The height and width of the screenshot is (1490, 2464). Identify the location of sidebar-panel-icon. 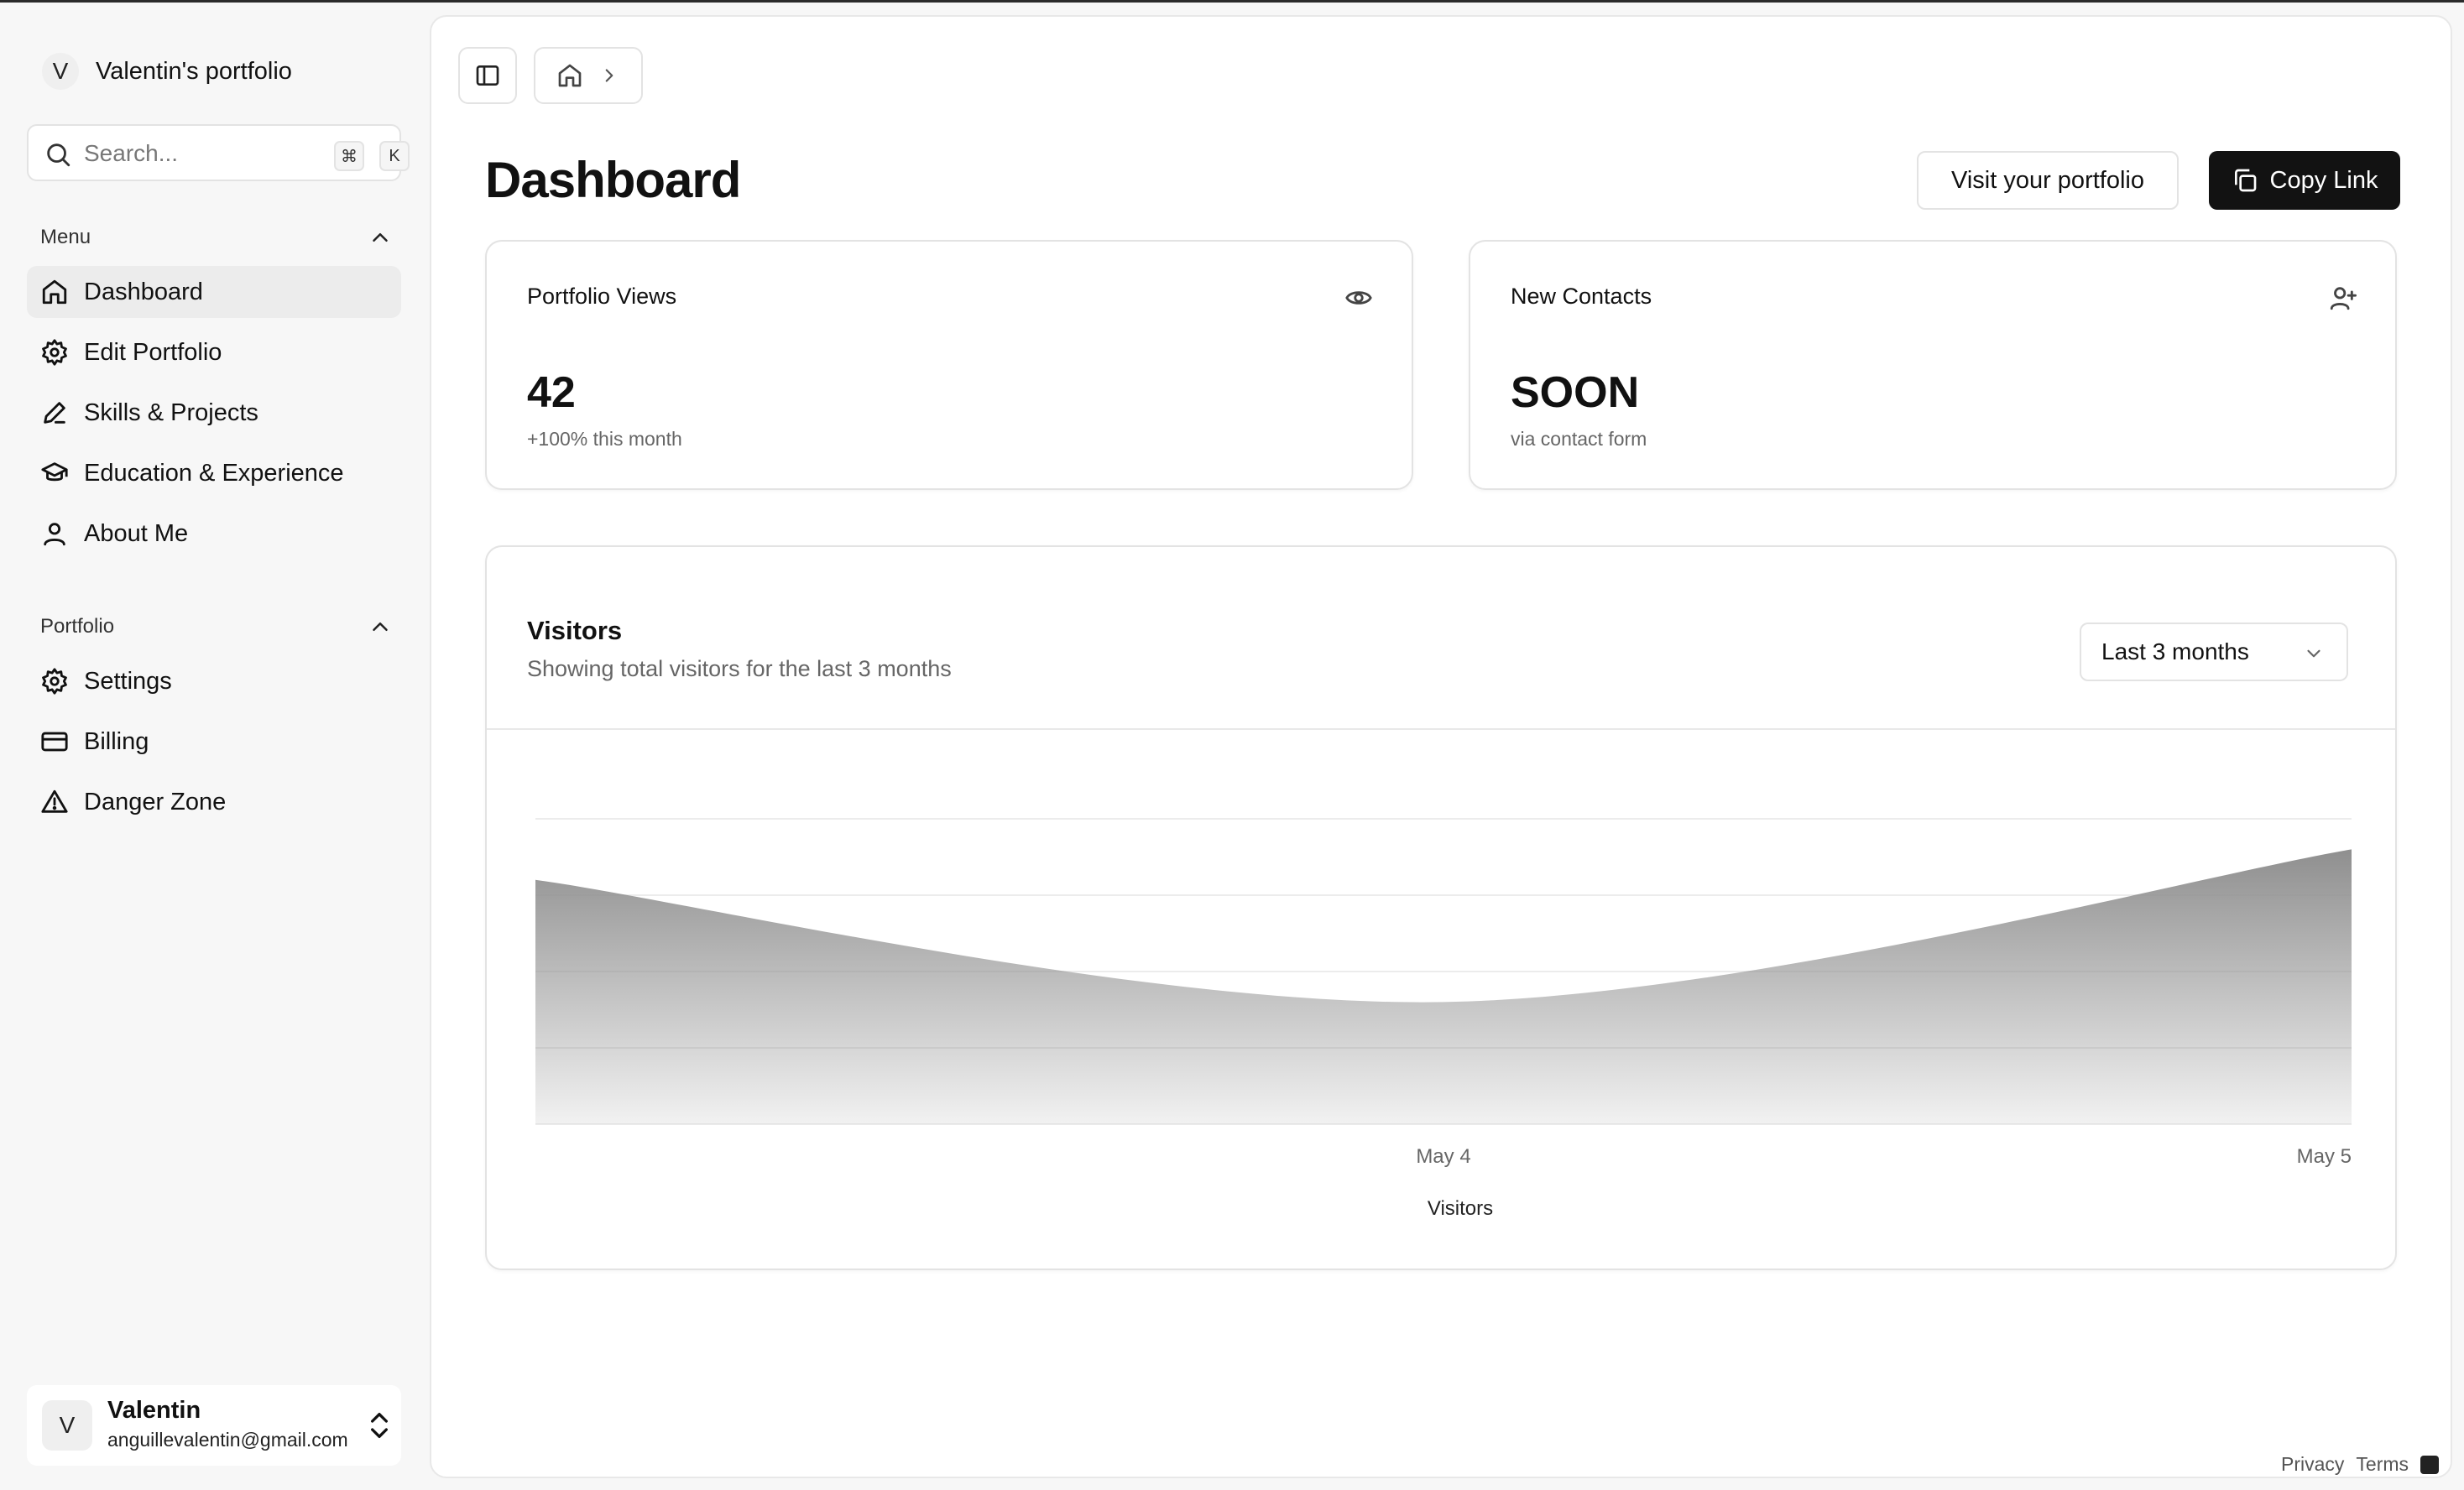
(487, 75).